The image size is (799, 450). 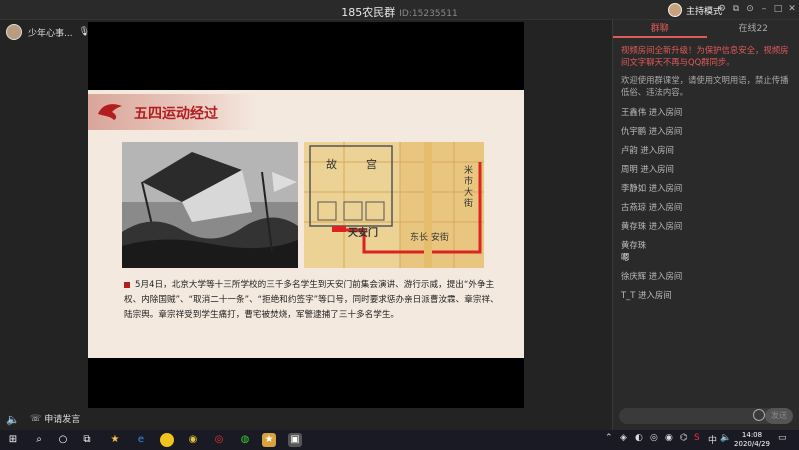 What do you see at coordinates (167, 440) in the screenshot?
I see `app-icon` at bounding box center [167, 440].